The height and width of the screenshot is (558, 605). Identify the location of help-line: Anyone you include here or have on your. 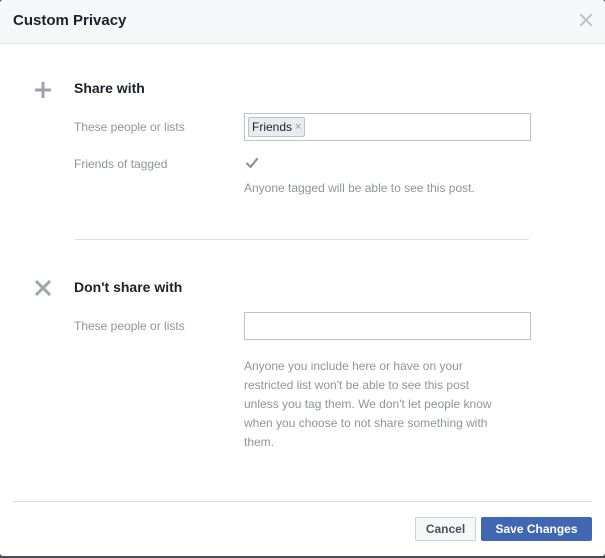
(353, 366).